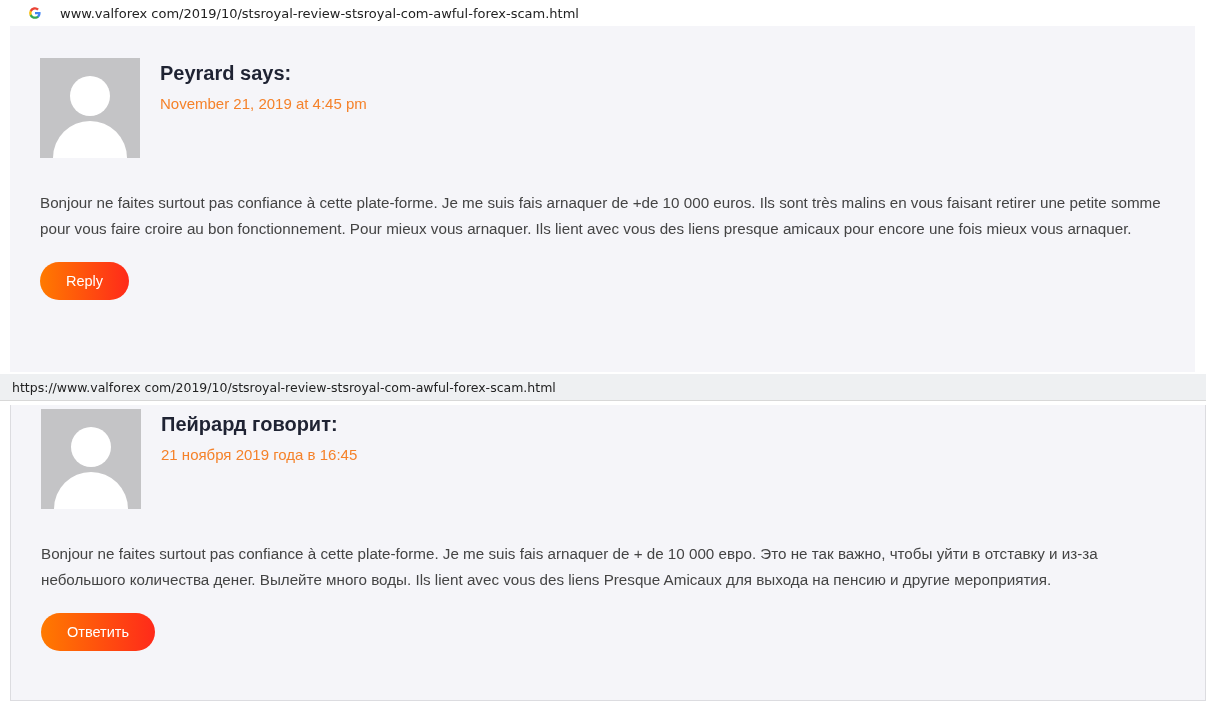  I want to click on comment-text: Bonjour ne faites surtout pas confiance à cette plate-forme. Je me suis fais arnaquer de +de 10 000 euros. Ils sont très malins en vous faisant retirer une petite somme pour vous faire croire au bon fonctionnement. Pour mieux vous arnaquer. Ils lient avec vous des liens presque amicaux pour encore une fois mieux vous arnaquer., so click(601, 216).